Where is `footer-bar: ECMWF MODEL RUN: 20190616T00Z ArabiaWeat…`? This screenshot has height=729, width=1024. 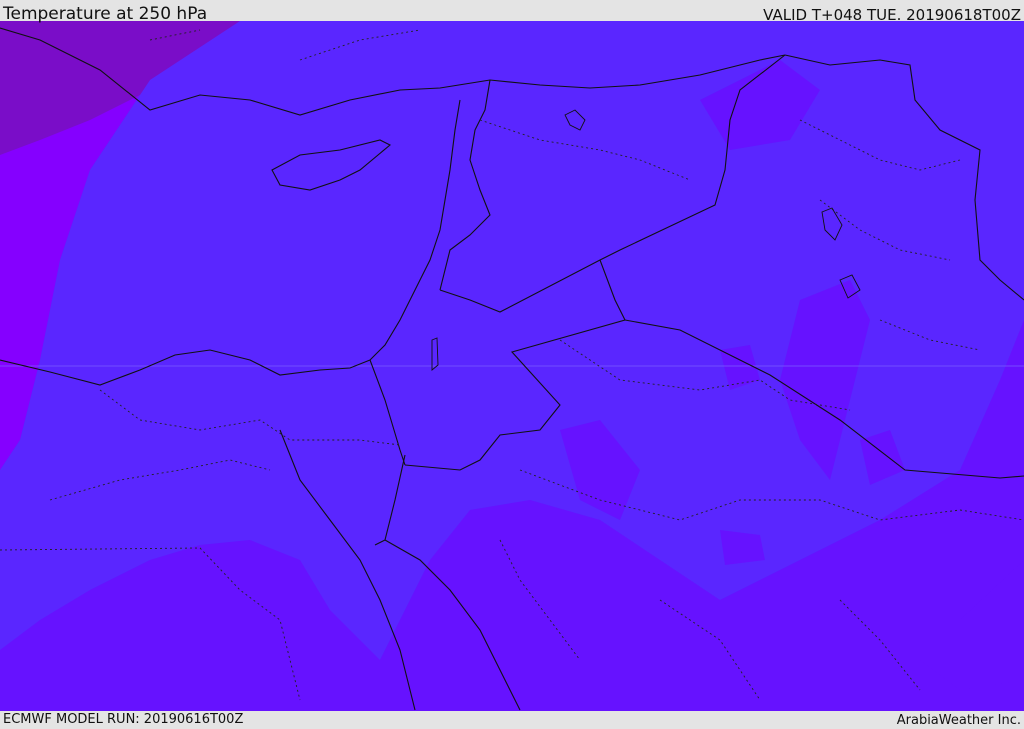
footer-bar: ECMWF MODEL RUN: 20190616T00Z ArabiaWeat… is located at coordinates (512, 720).